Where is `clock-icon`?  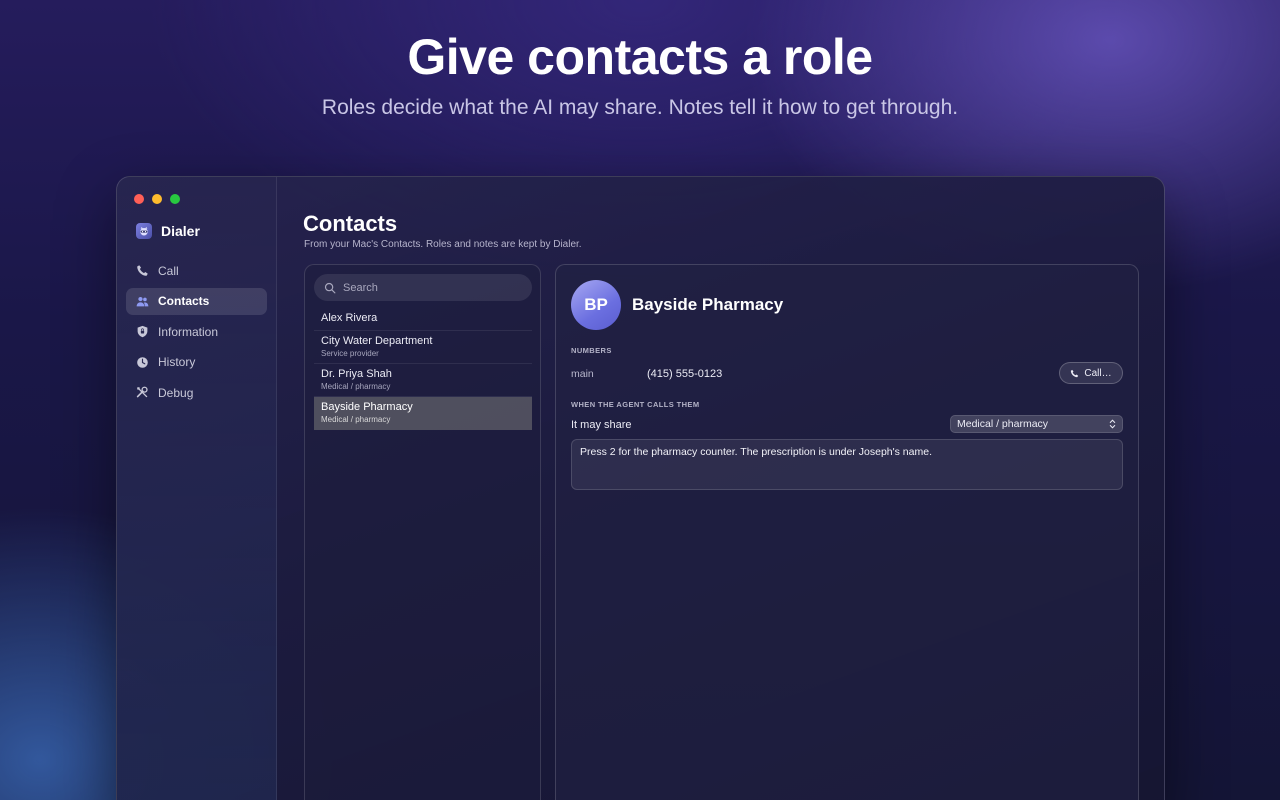 clock-icon is located at coordinates (142, 362).